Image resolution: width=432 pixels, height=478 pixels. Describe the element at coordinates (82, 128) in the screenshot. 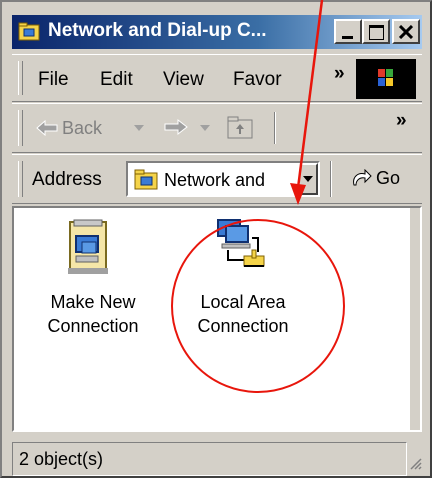

I see `back-label: Back` at that location.